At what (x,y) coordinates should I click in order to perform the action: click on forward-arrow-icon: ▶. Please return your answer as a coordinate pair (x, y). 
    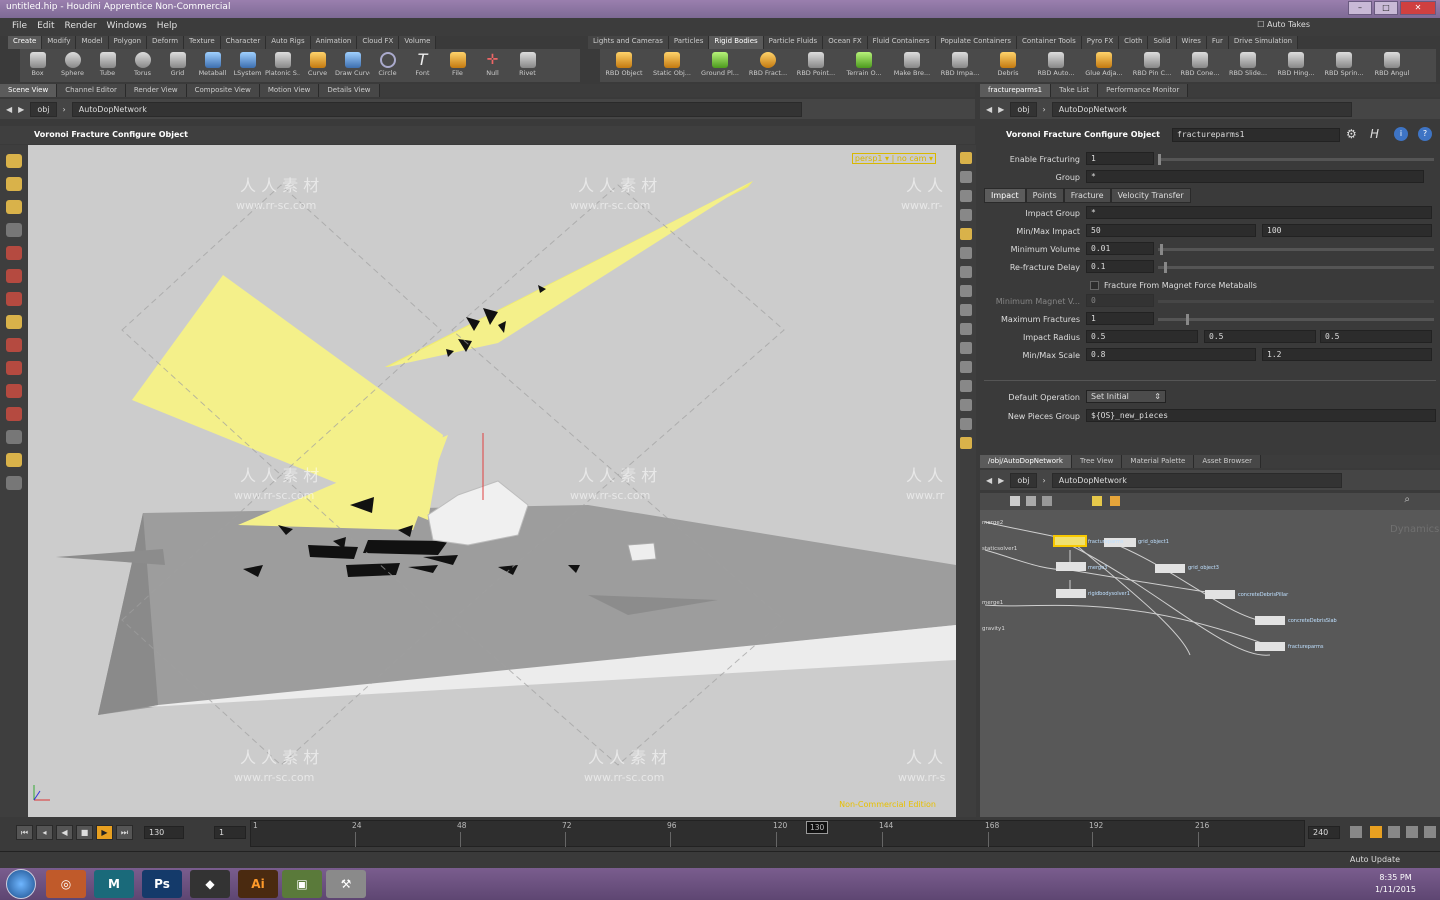
    Looking at the image, I should click on (1001, 109).